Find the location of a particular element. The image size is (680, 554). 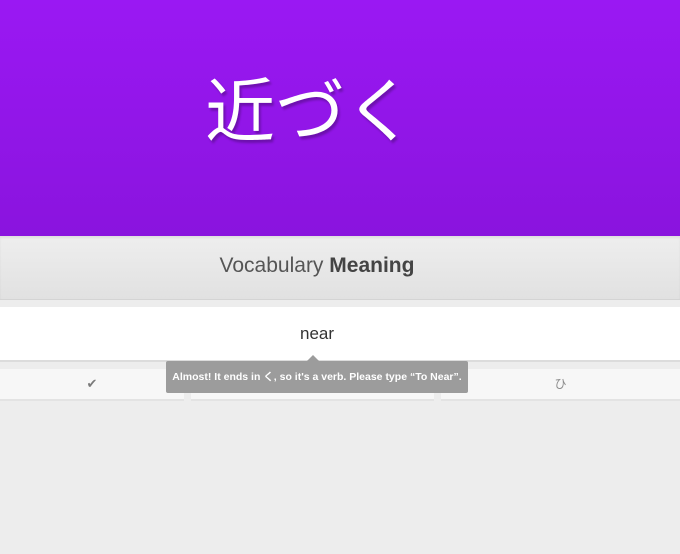

answer-input is located at coordinates (317, 333).